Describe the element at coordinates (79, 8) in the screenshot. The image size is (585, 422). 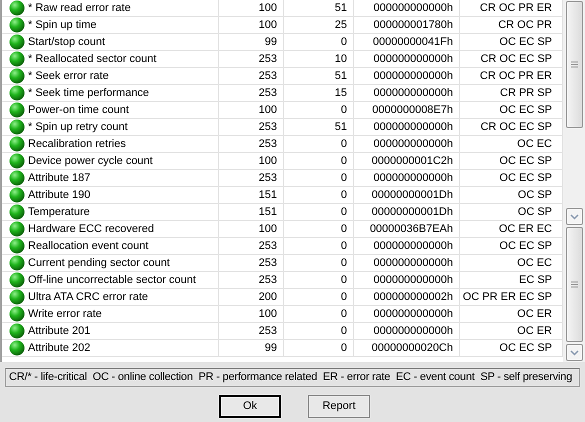
I see `attribute-name: * Raw read error rate` at that location.